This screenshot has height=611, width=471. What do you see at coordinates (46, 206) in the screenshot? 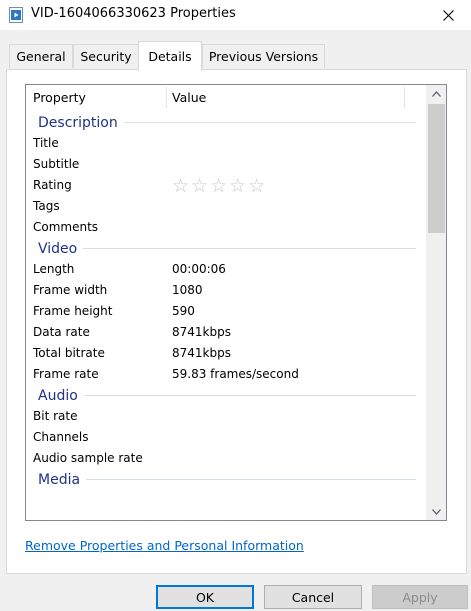
I see `property-name: Tags` at bounding box center [46, 206].